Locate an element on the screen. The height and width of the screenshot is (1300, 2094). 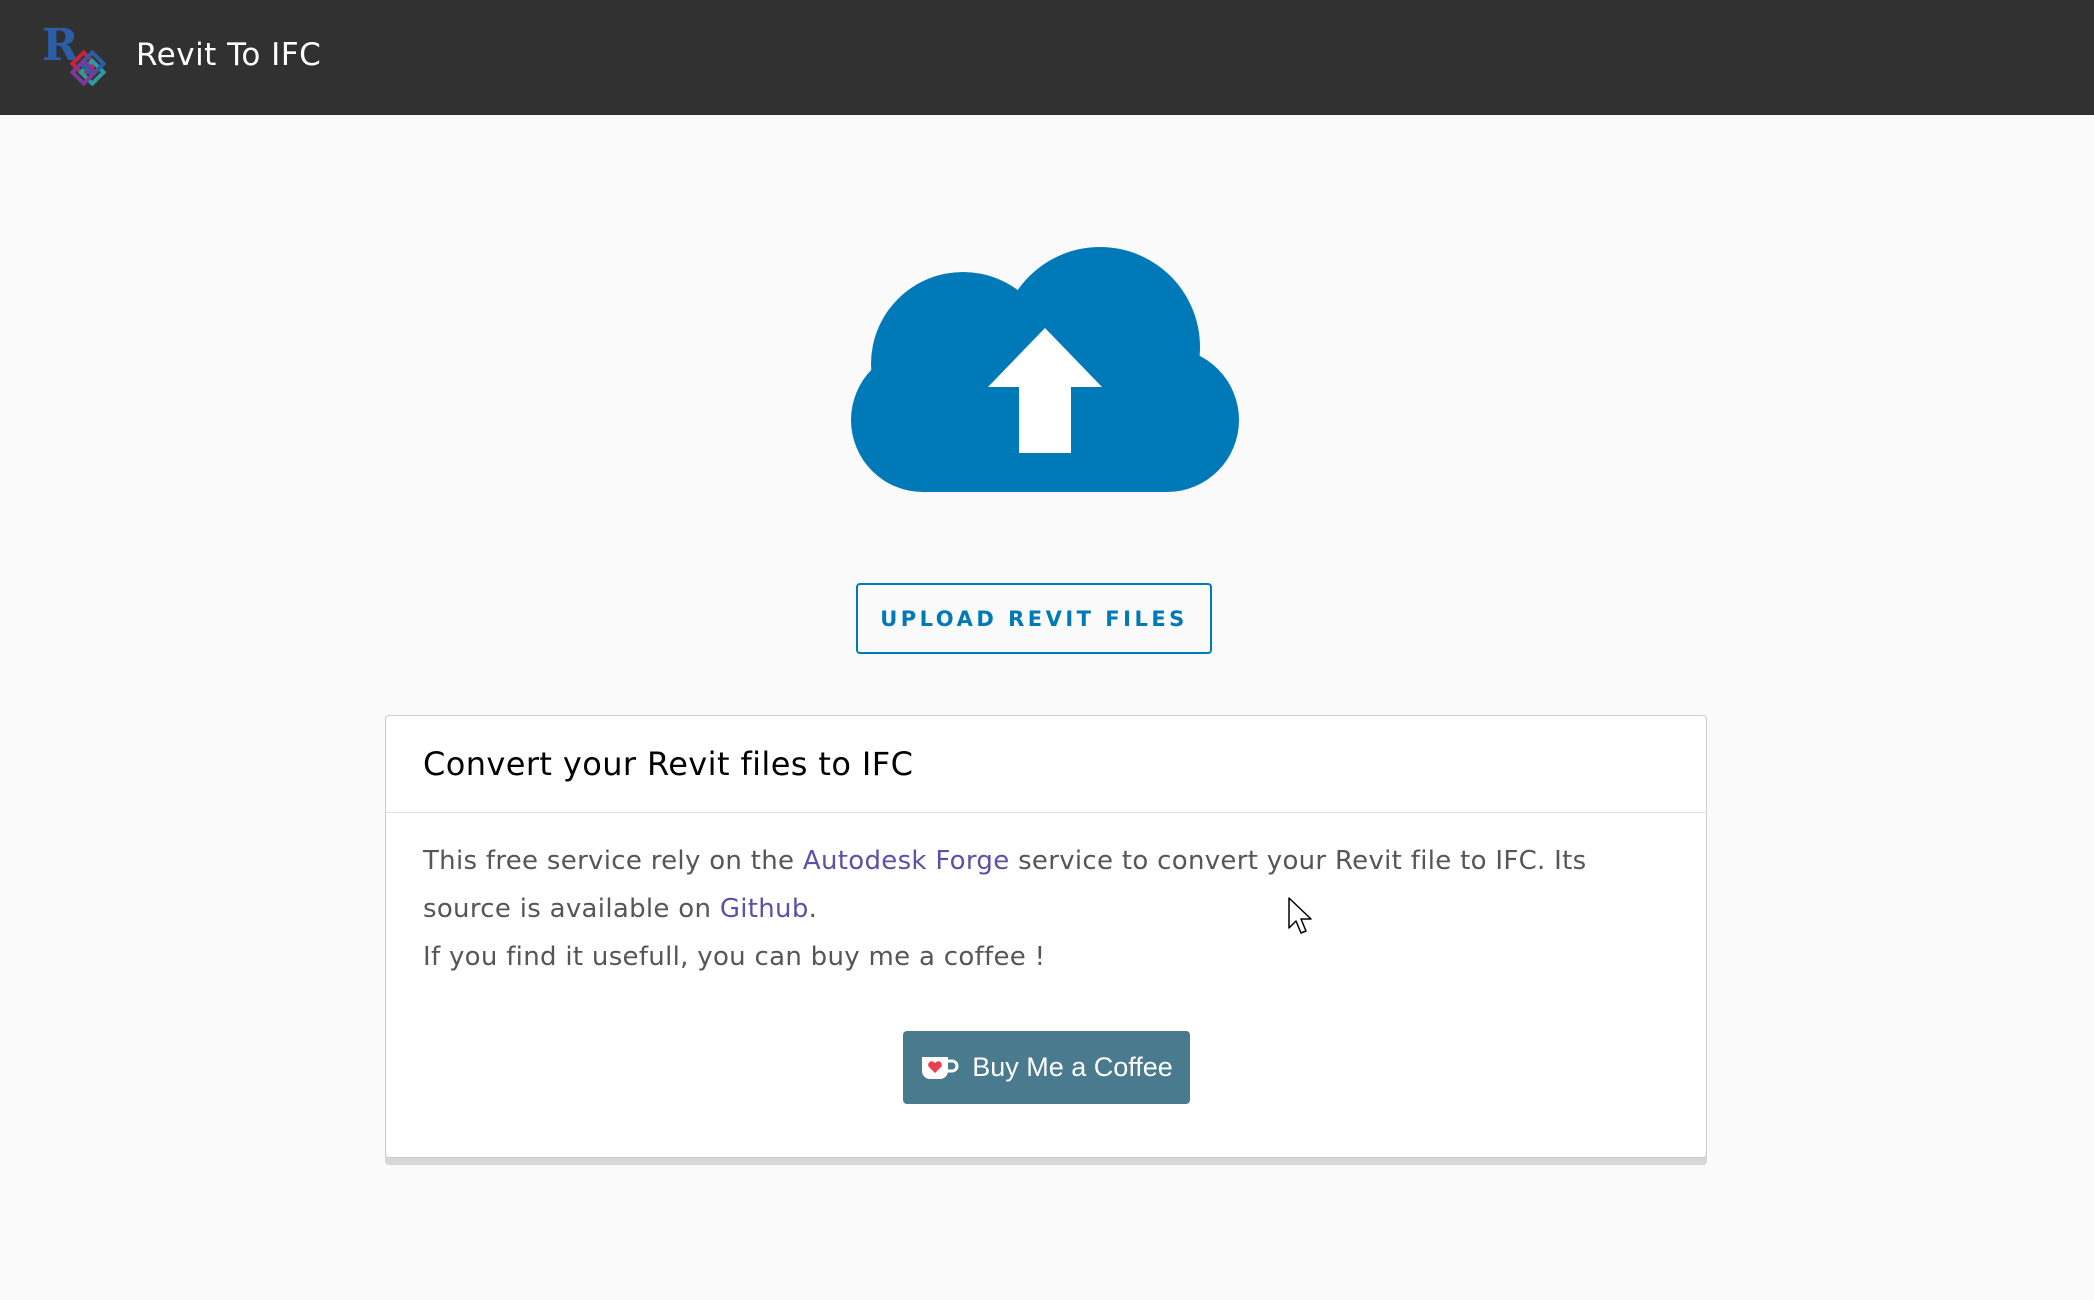
top-navbar: R Revit To IFC is located at coordinates (1047, 57).